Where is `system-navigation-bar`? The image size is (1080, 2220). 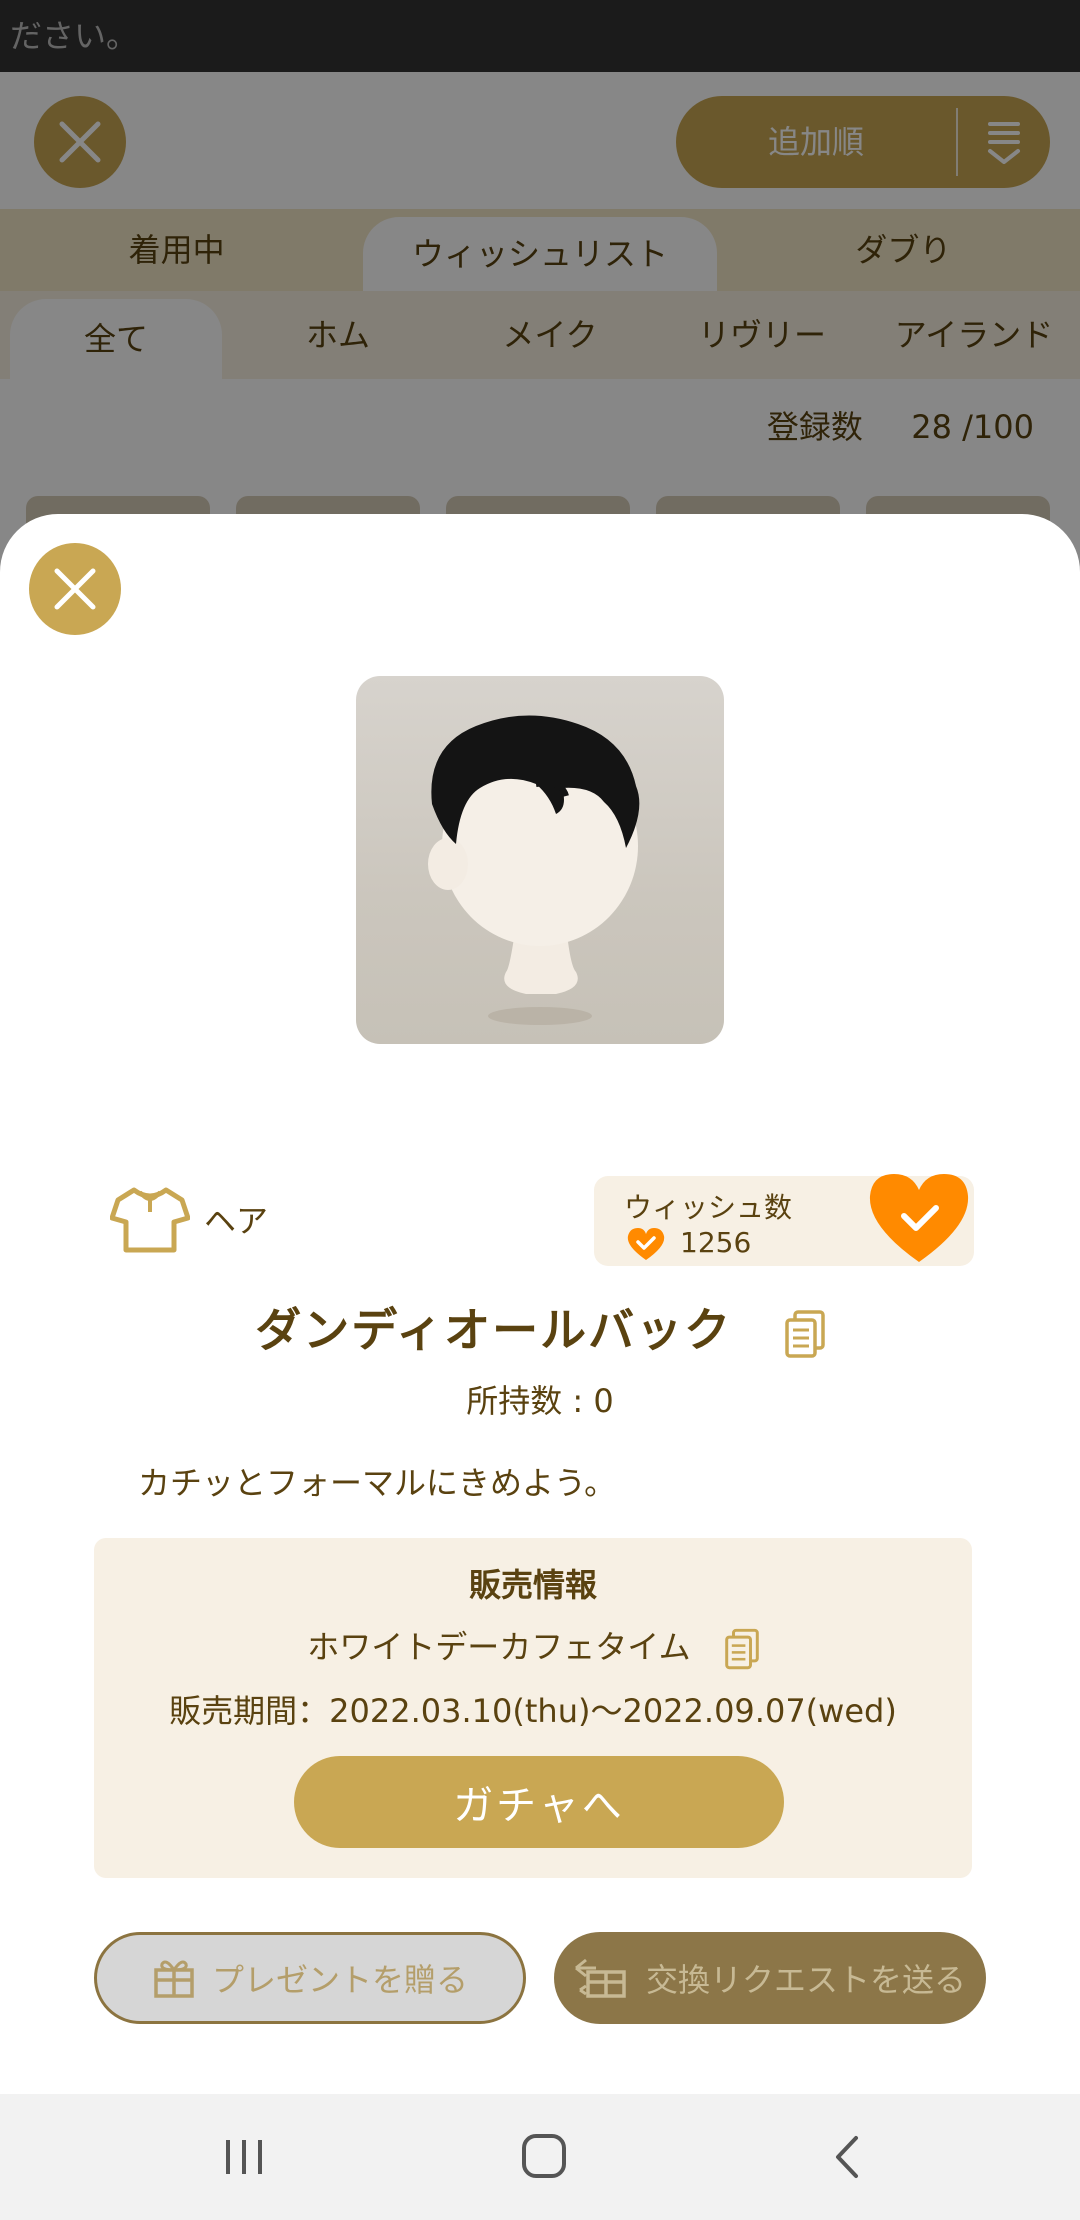
system-navigation-bar is located at coordinates (540, 2157).